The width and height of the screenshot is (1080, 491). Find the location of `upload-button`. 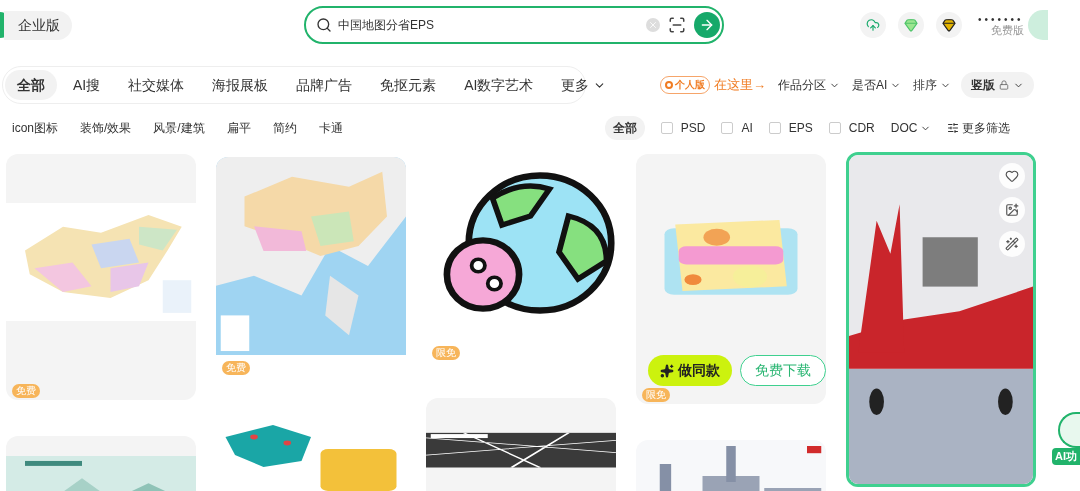

upload-button is located at coordinates (873, 25).